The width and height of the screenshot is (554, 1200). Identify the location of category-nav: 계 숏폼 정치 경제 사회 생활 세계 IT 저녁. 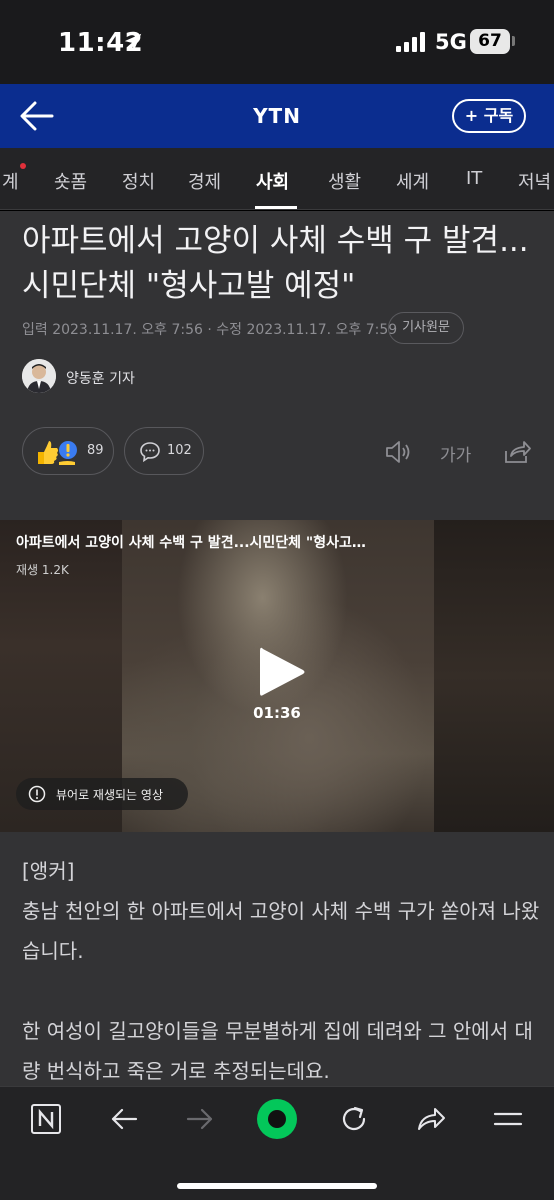
(277, 179).